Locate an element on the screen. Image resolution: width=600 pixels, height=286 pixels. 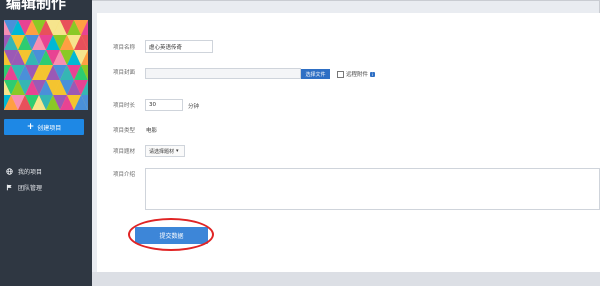
project-name-label: 项目名称 is located at coordinates (124, 48).